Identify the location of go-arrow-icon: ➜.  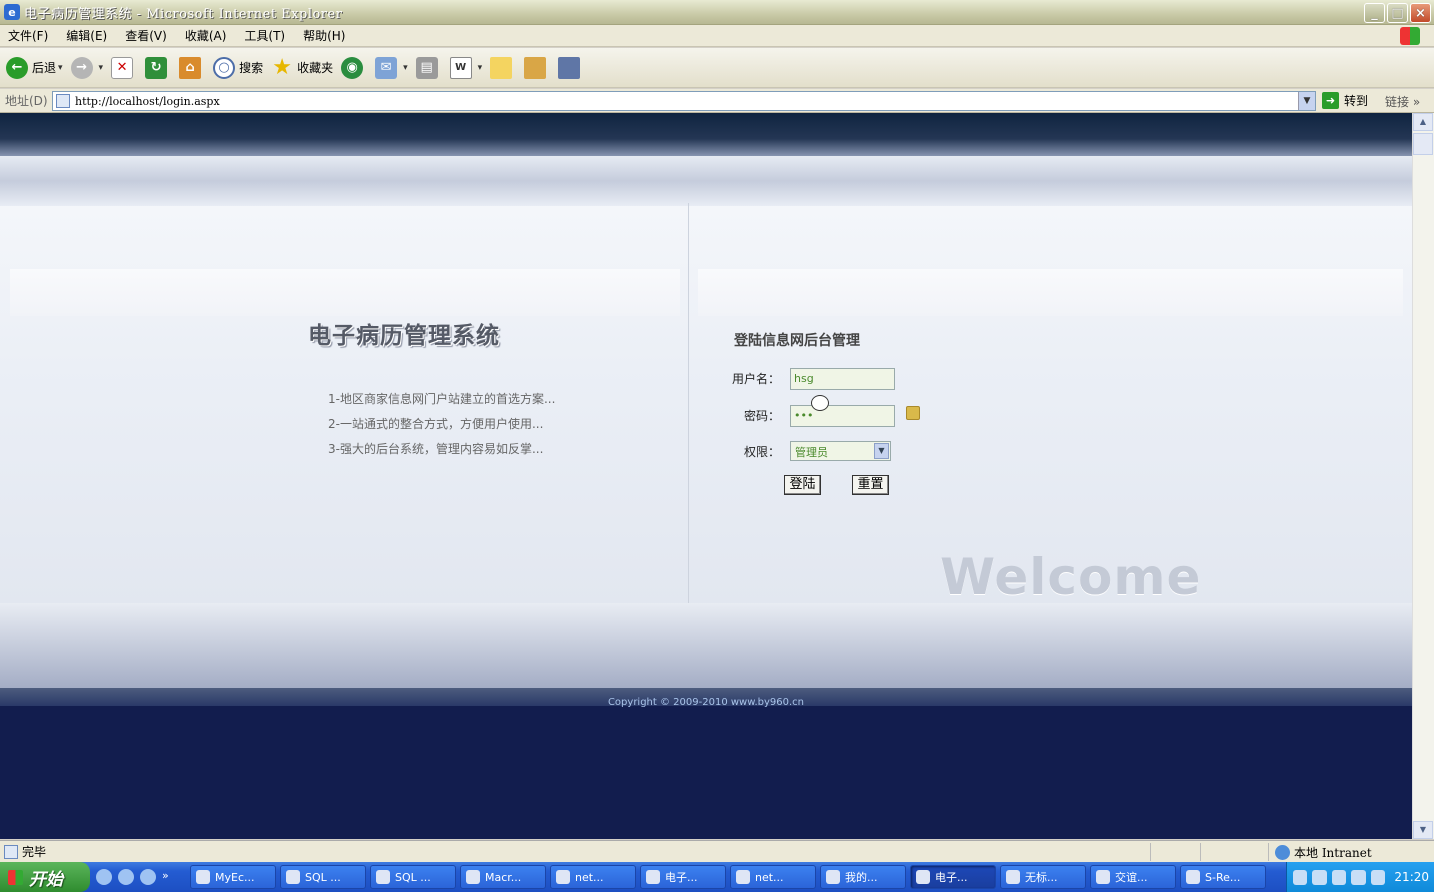
(1330, 100).